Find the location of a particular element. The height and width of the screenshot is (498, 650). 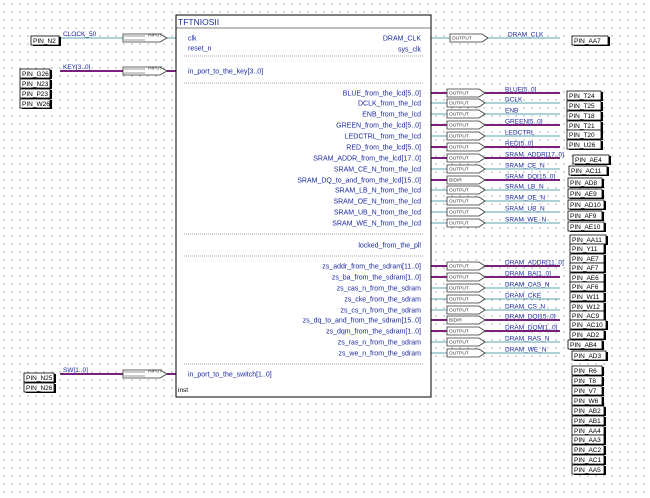

pin-tag-label: PIN_AC9 is located at coordinates (585, 316).